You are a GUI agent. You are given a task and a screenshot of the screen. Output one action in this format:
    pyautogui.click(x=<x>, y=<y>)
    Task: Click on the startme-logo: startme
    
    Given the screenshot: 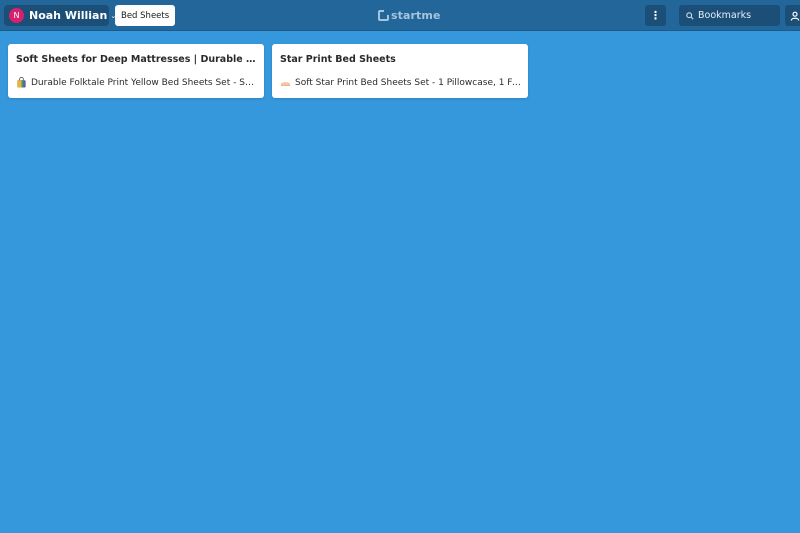 What is the action you would take?
    pyautogui.click(x=409, y=15)
    